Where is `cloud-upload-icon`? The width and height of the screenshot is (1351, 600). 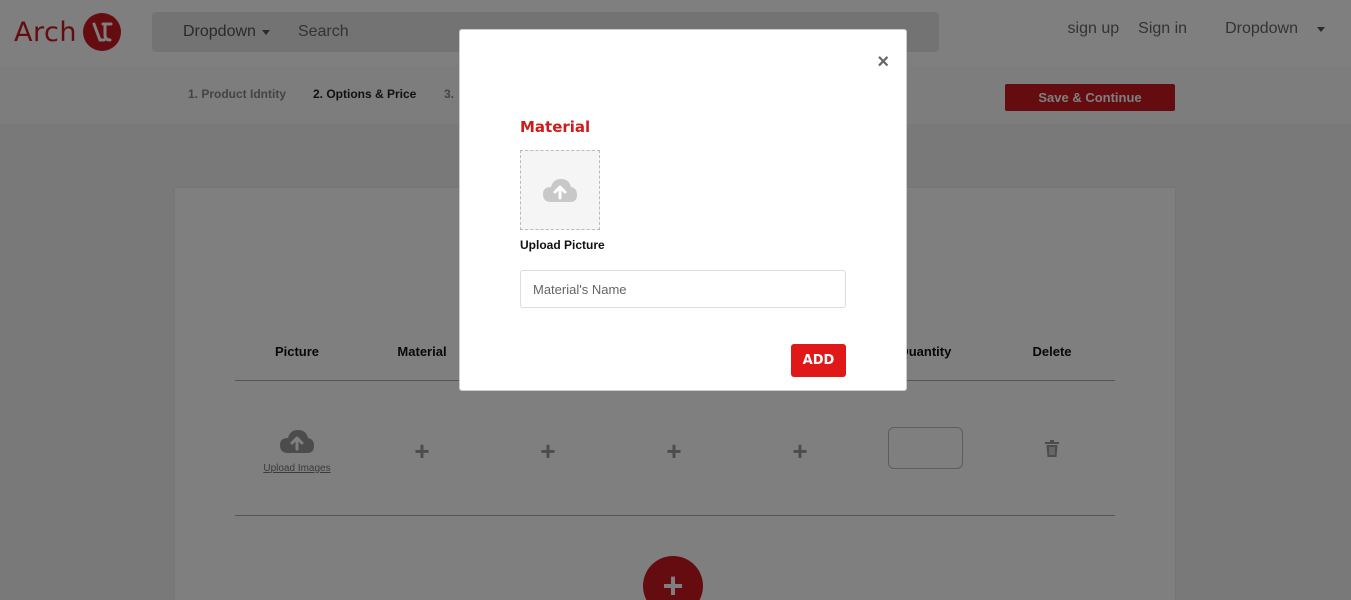
cloud-upload-icon is located at coordinates (560, 190).